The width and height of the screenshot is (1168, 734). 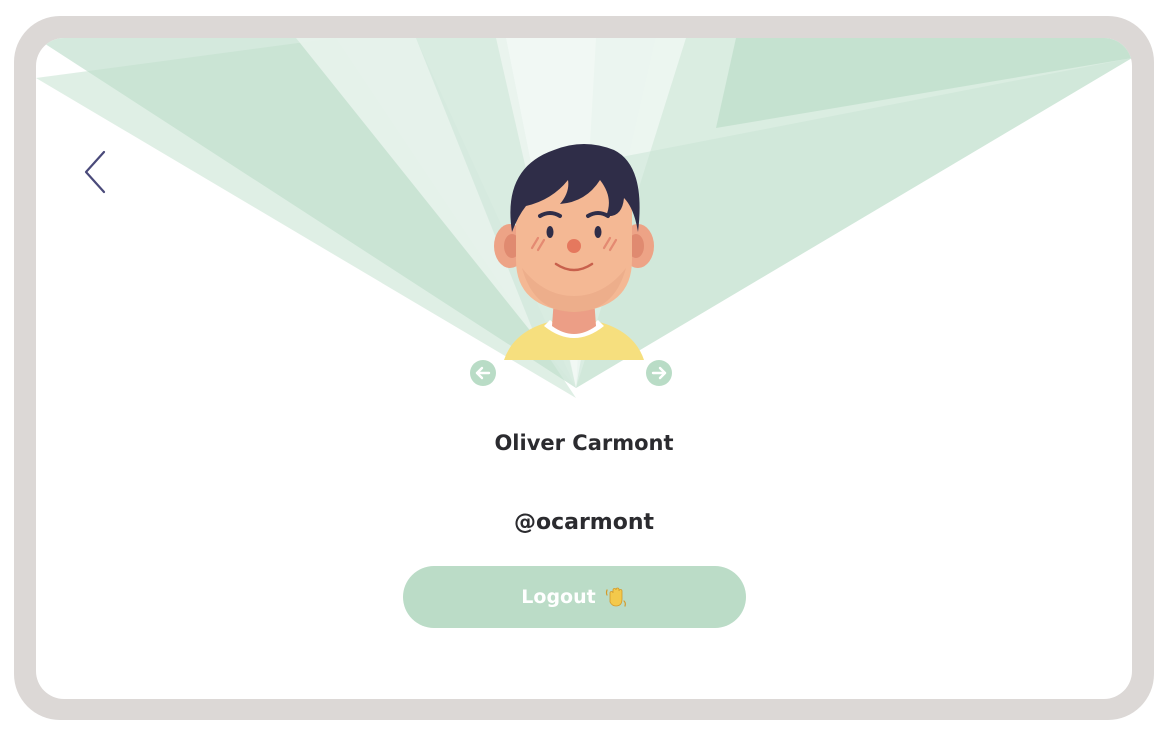 I want to click on chevron-left-icon, so click(x=95, y=172).